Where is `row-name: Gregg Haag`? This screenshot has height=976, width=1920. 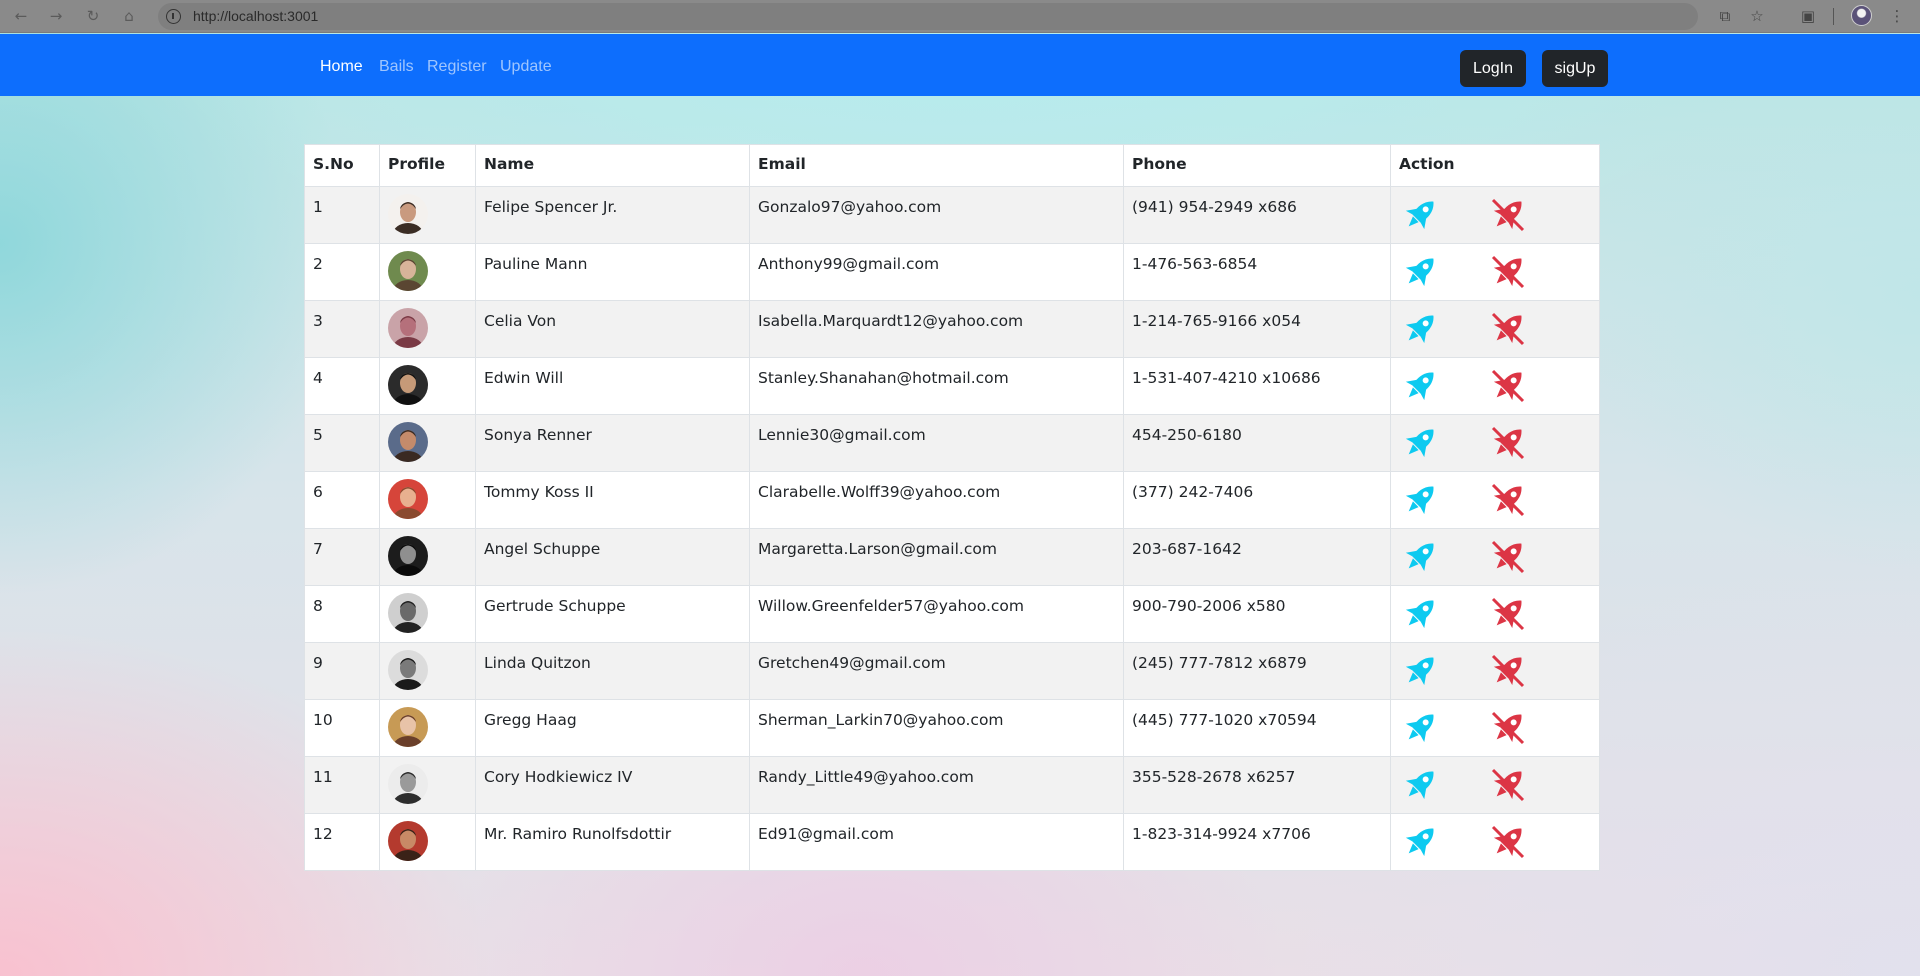 row-name: Gregg Haag is located at coordinates (612, 728).